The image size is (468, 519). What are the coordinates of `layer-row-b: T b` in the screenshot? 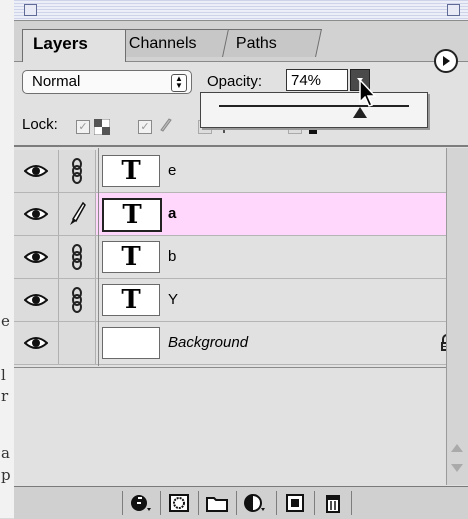 It's located at (241, 257).